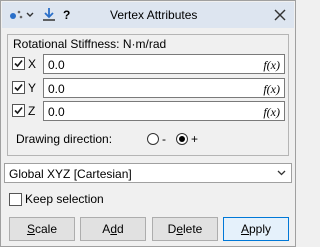 The height and width of the screenshot is (247, 320). I want to click on value-z: 0.0, so click(56, 112).